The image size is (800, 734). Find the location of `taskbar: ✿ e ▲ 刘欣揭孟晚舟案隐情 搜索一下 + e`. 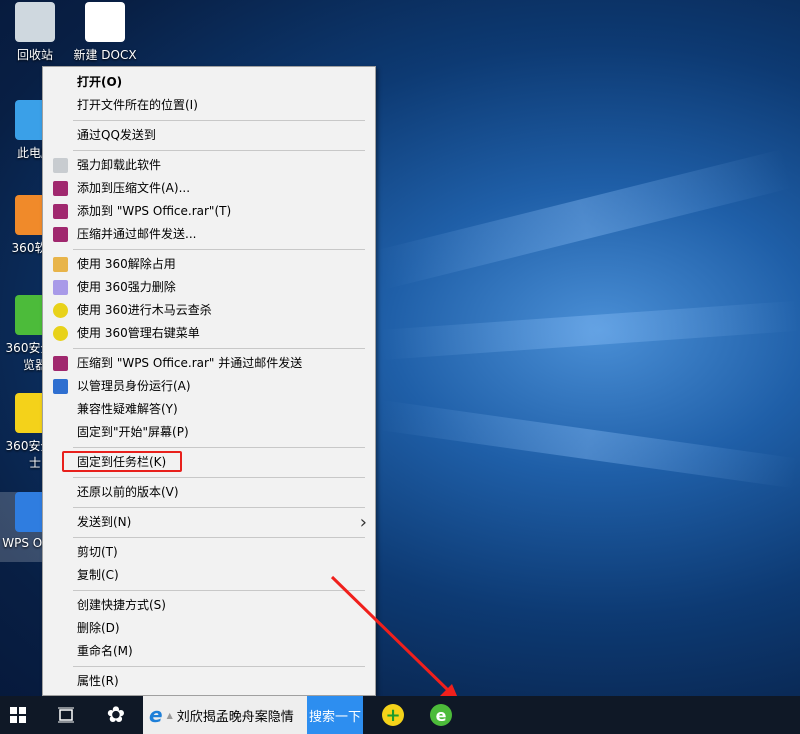

taskbar: ✿ e ▲ 刘欣揭孟晚舟案隐情 搜索一下 + e is located at coordinates (400, 715).